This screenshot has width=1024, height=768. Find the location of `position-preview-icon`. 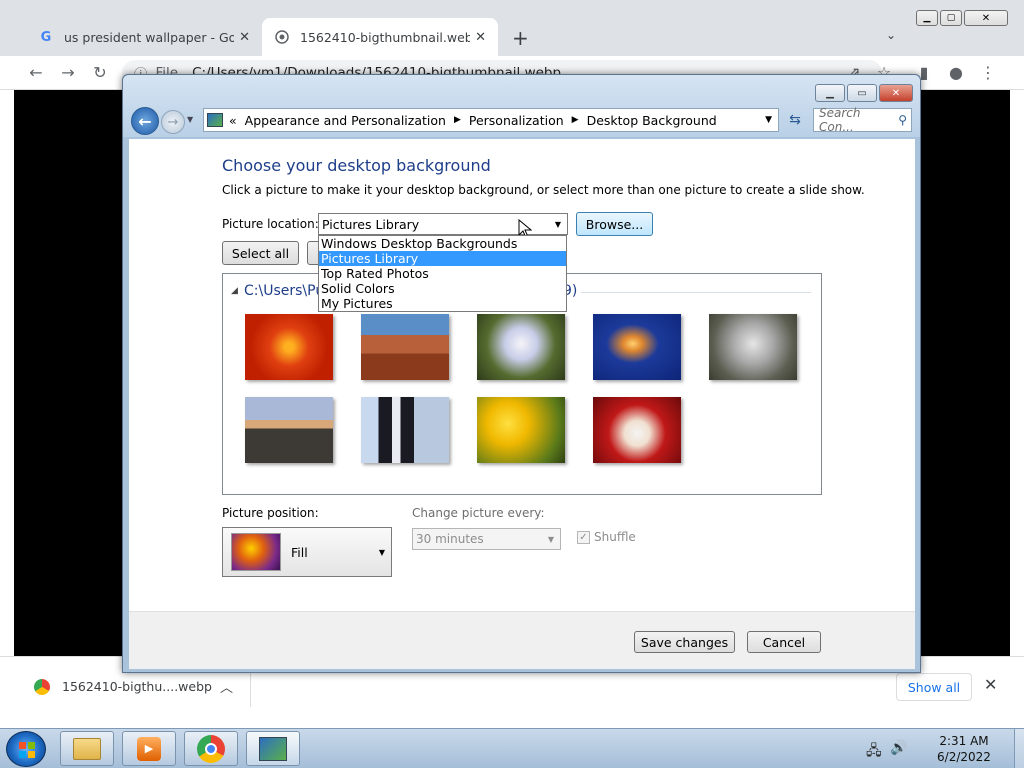

position-preview-icon is located at coordinates (256, 552).